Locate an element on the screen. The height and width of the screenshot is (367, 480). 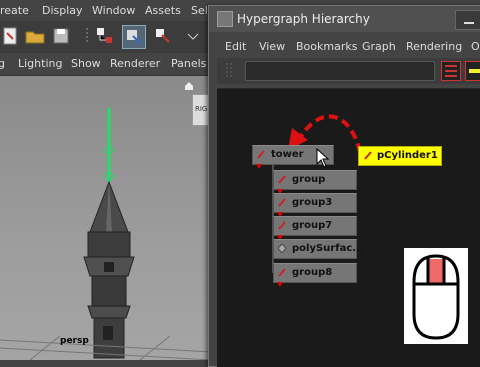
hypergraph-titlebar: Hypergraph Hierarchy is located at coordinates (344, 19).